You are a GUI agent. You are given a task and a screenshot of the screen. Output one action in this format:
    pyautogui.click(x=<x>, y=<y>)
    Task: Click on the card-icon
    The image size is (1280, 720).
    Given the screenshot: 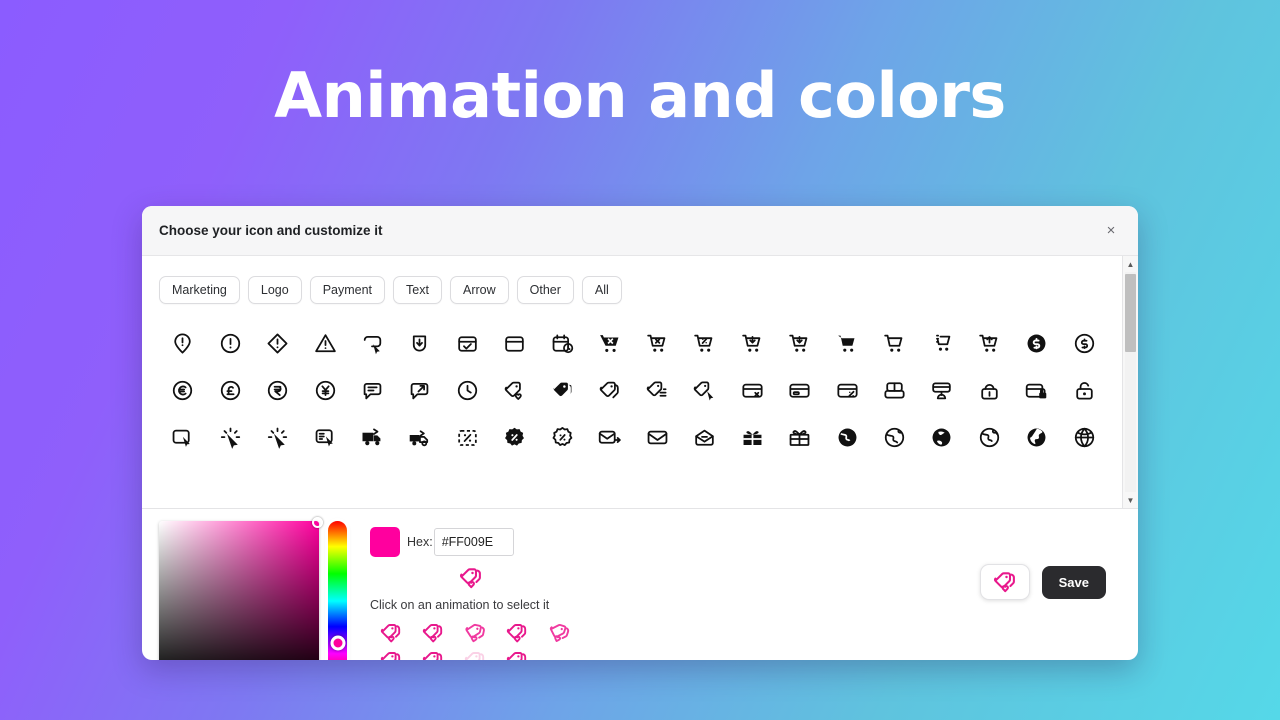 What is the action you would take?
    pyautogui.click(x=799, y=390)
    